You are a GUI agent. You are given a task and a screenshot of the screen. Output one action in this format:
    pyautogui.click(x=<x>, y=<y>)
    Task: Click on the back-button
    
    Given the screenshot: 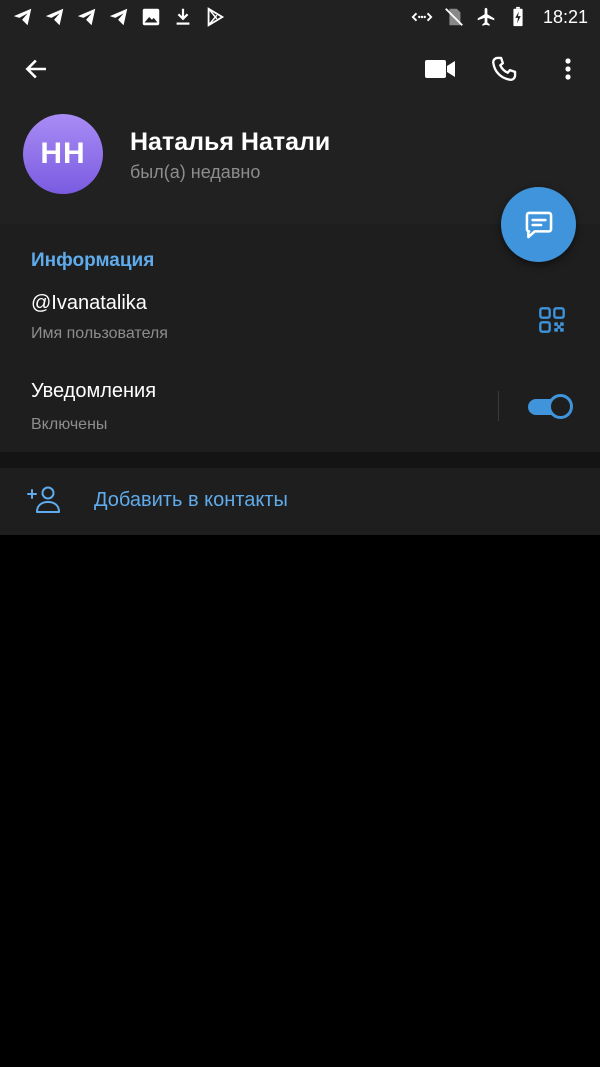 What is the action you would take?
    pyautogui.click(x=36, y=69)
    